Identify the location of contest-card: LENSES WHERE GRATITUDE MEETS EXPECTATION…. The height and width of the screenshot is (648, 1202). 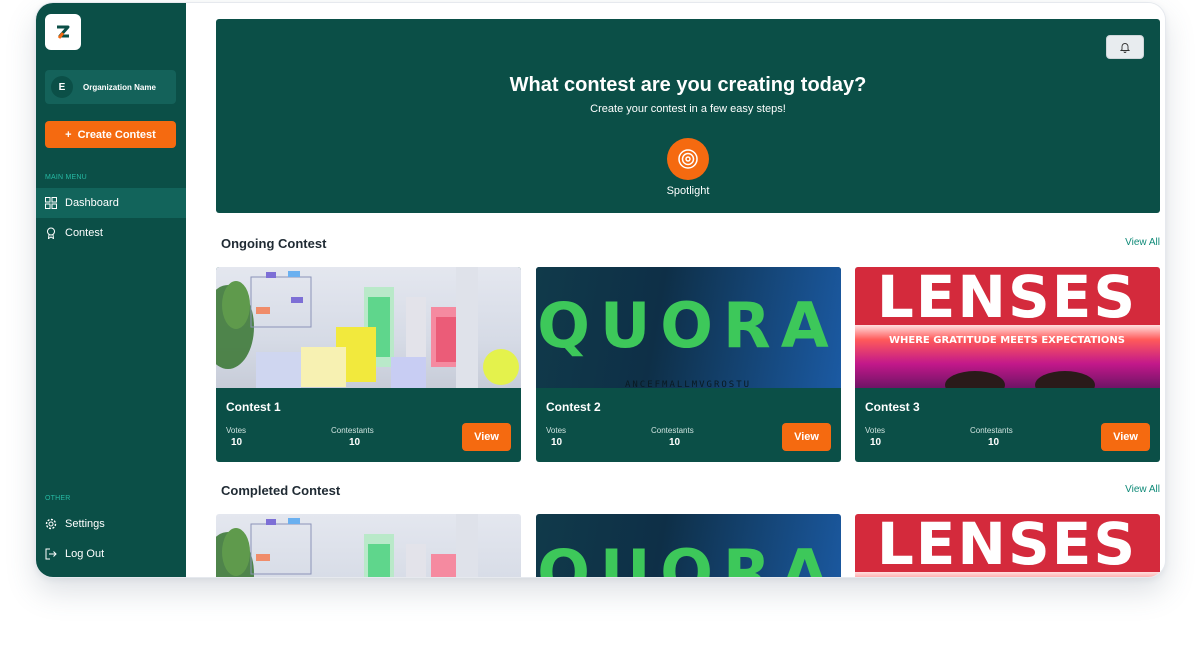
(1007, 364).